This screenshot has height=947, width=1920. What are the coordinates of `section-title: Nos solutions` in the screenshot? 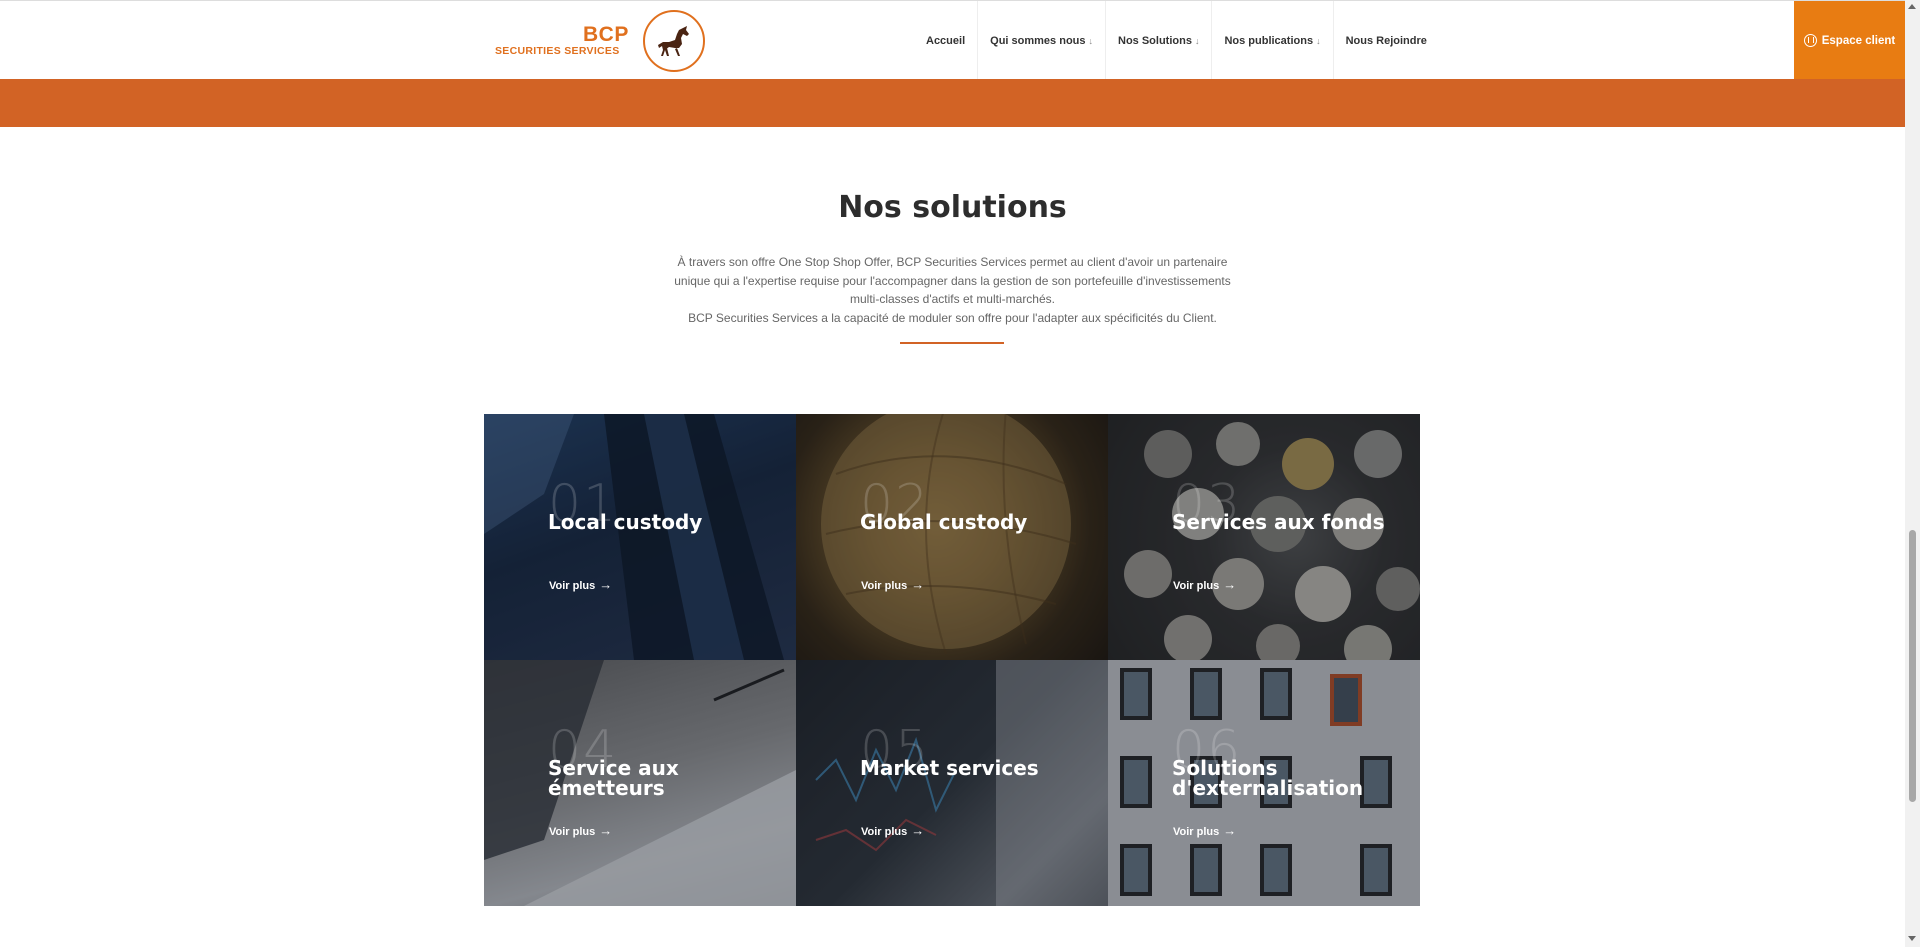 It's located at (952, 207).